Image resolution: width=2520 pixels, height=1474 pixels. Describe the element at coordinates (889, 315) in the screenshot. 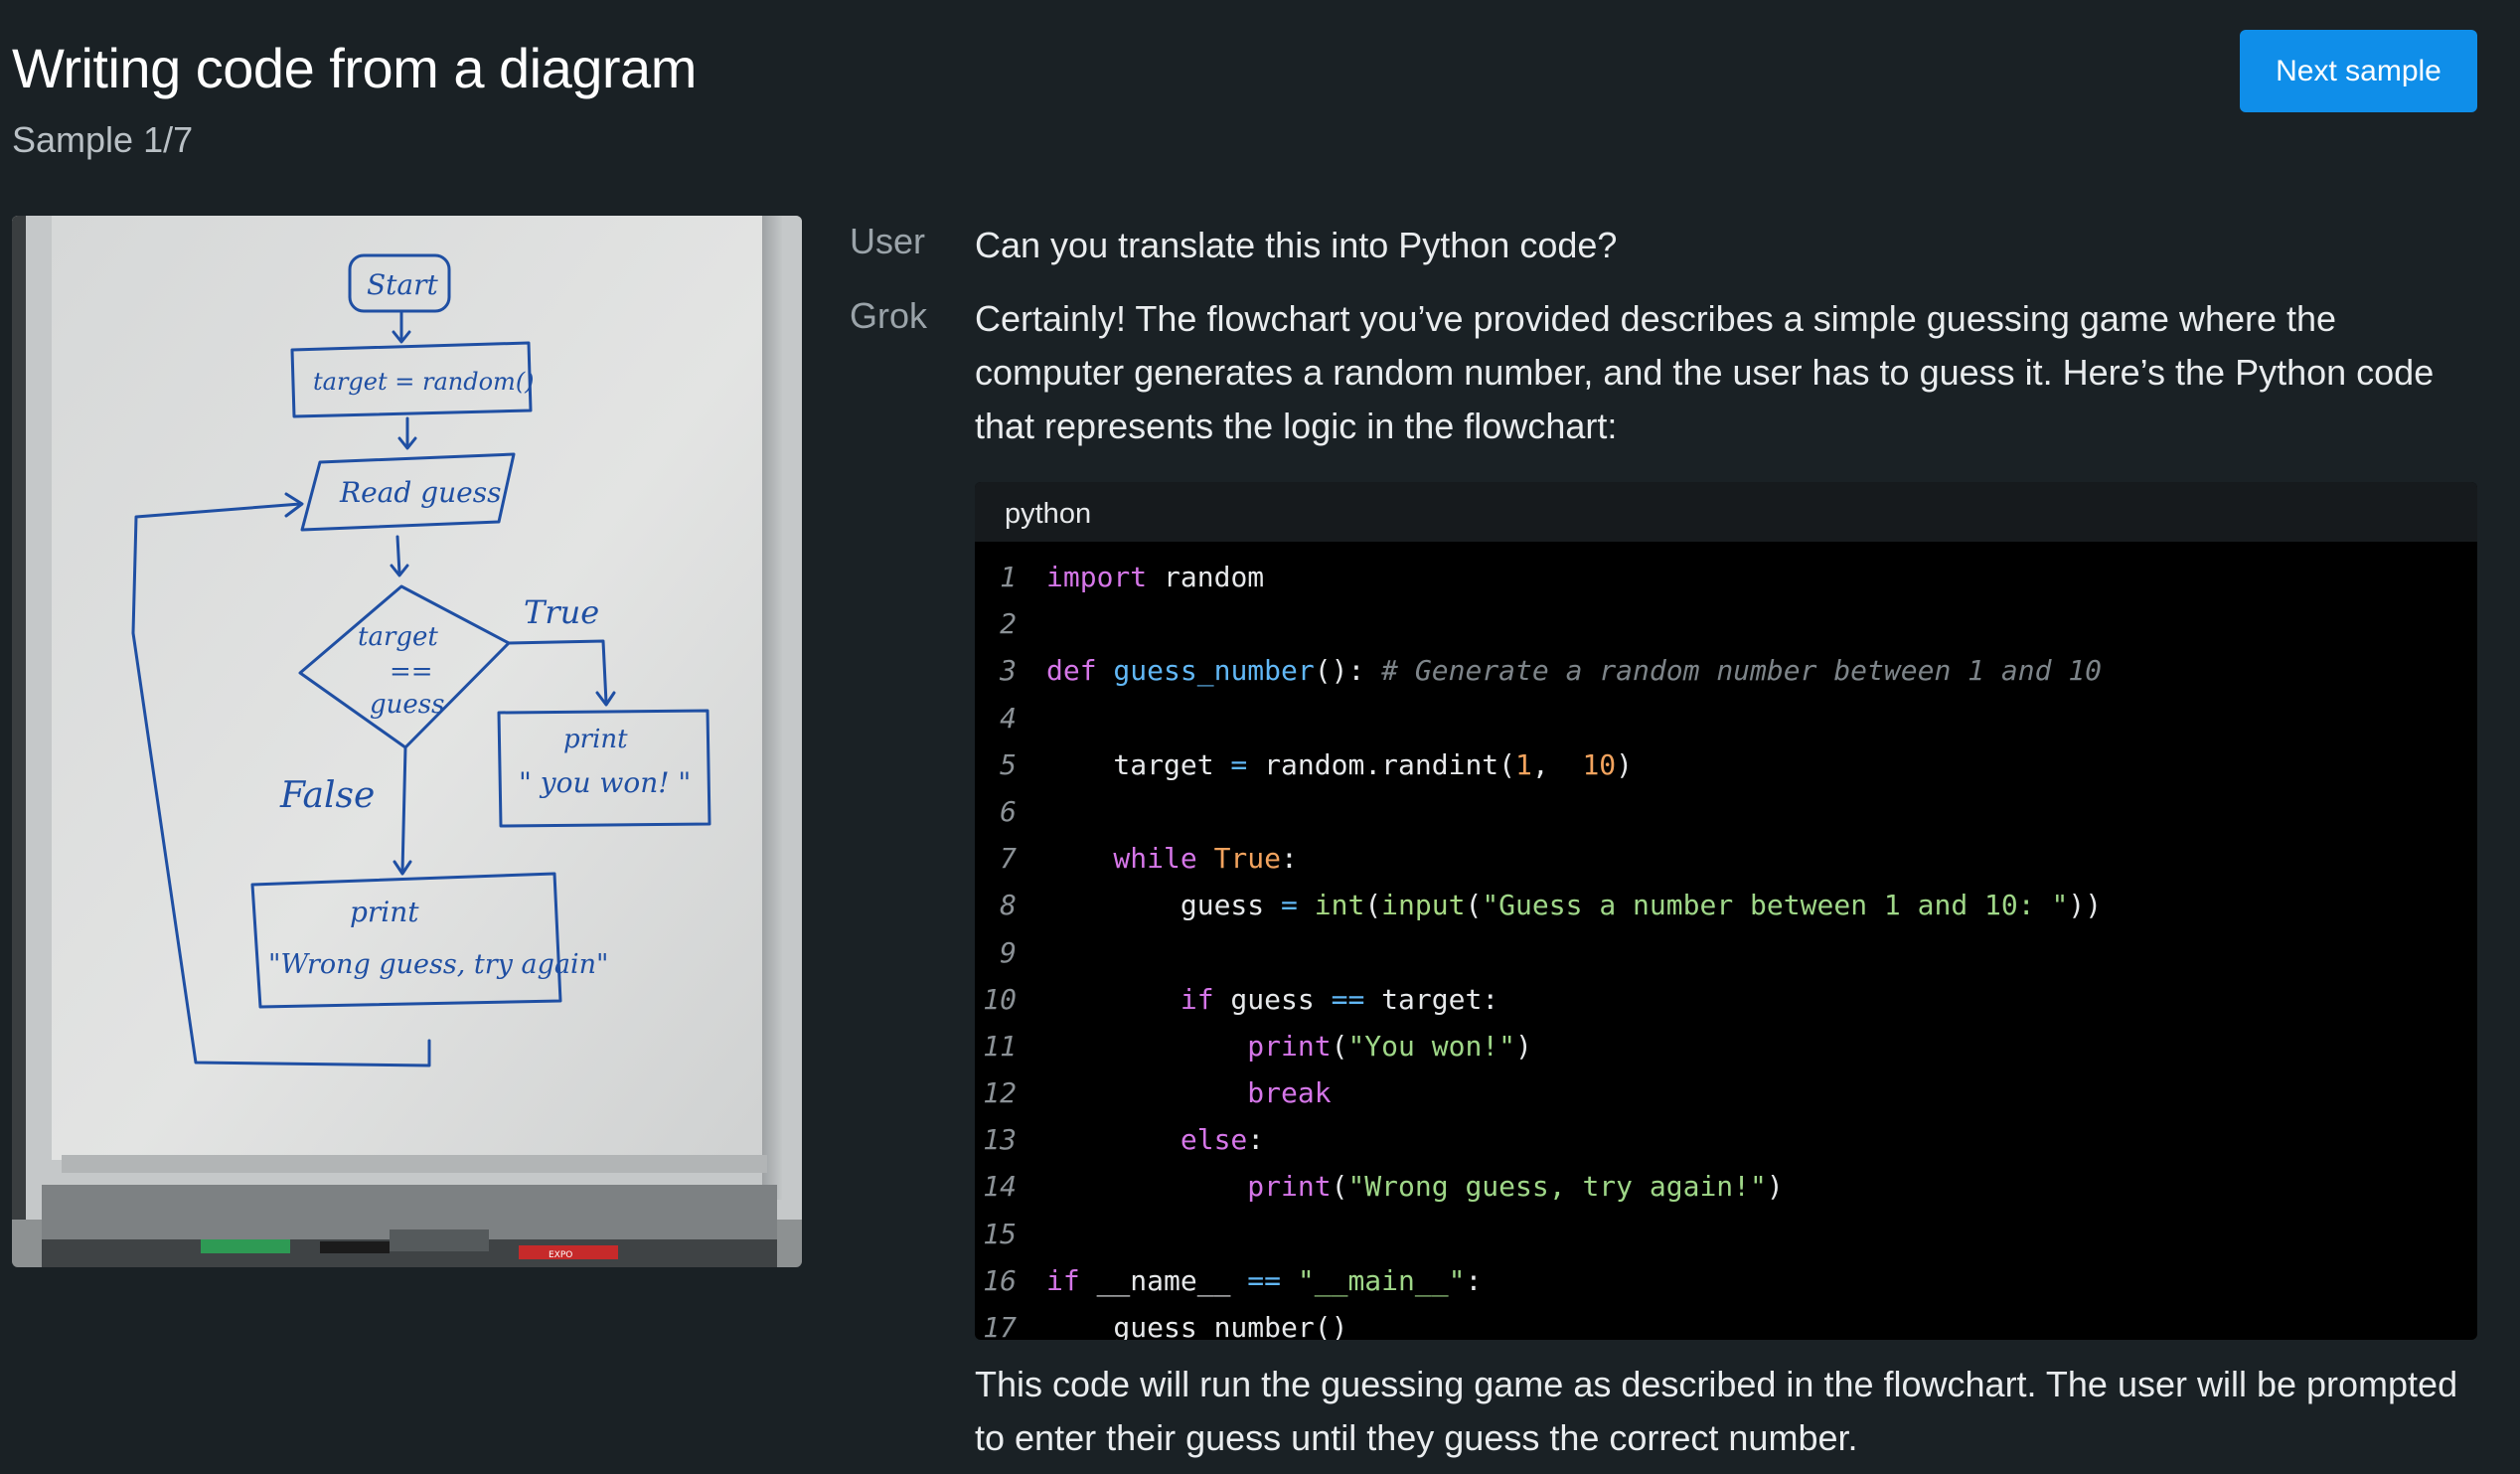

I see `assistant-speaker-label: Grok` at that location.